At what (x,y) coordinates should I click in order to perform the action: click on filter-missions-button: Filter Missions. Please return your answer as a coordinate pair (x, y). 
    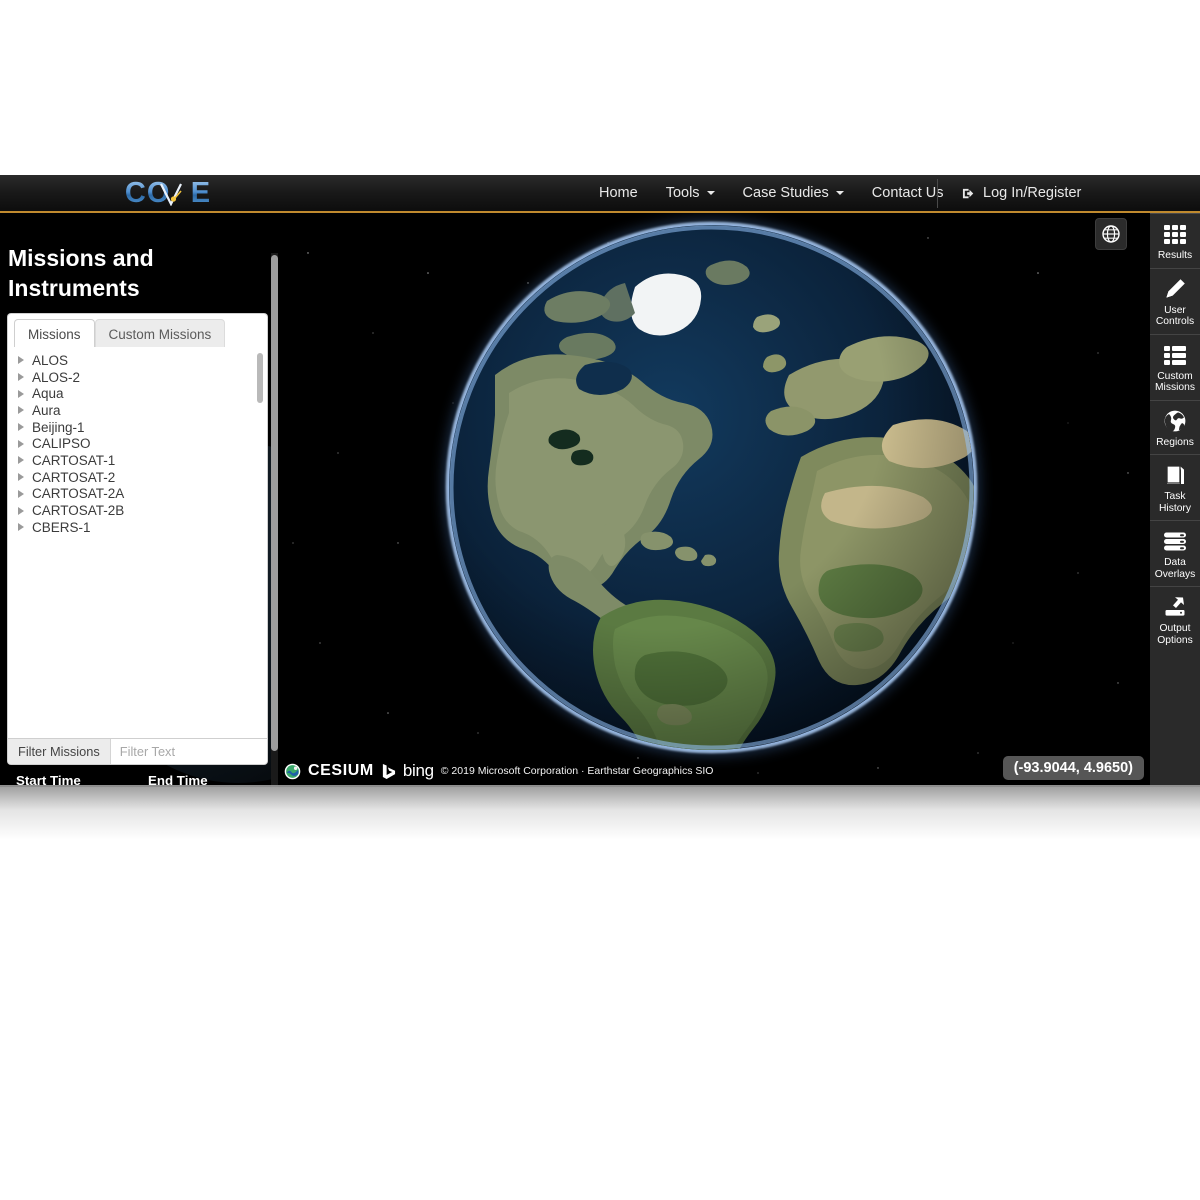
    Looking at the image, I should click on (59, 751).